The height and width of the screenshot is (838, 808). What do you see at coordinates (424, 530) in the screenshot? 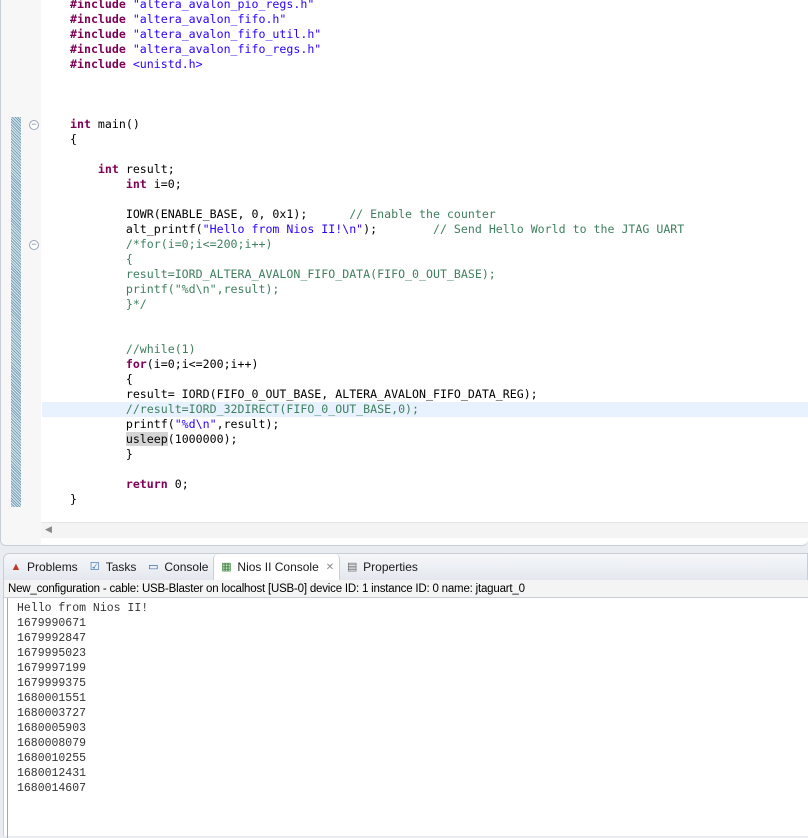
I see `horizontal-scrollbar: ◀` at bounding box center [424, 530].